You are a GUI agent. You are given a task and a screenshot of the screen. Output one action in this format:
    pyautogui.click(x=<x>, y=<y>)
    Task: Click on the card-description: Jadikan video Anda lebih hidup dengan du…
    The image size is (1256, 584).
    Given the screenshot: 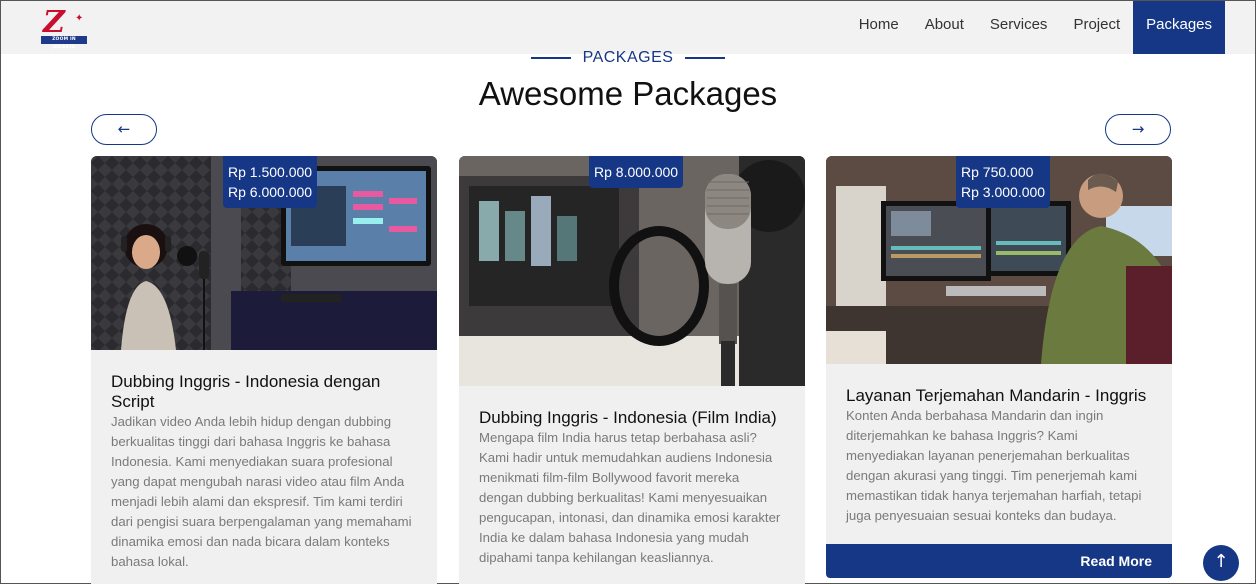 What is the action you would take?
    pyautogui.click(x=261, y=491)
    